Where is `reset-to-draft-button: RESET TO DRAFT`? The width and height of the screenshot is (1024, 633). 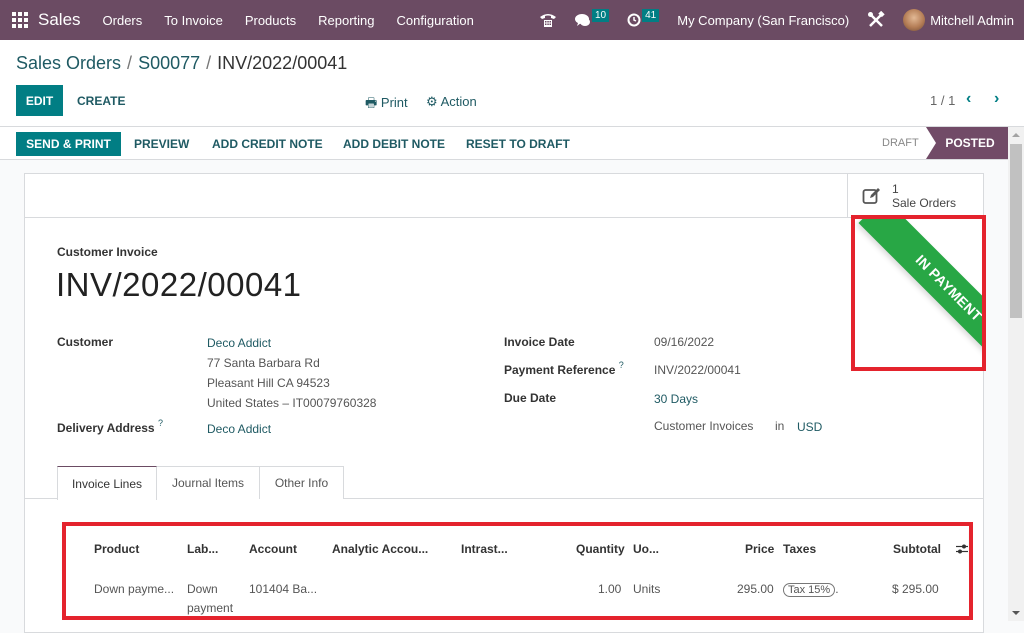
reset-to-draft-button: RESET TO DRAFT is located at coordinates (518, 144).